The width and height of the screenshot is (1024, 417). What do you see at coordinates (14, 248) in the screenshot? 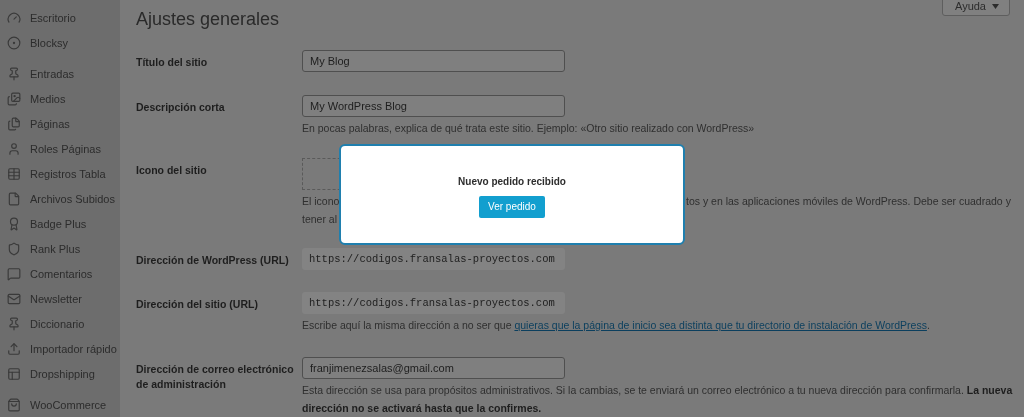
I see `shield-icon` at bounding box center [14, 248].